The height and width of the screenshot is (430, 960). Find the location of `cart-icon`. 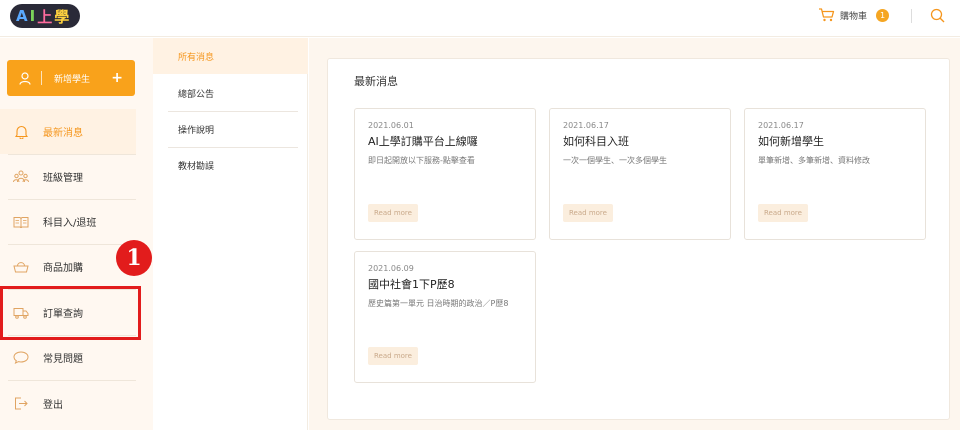

cart-icon is located at coordinates (827, 15).